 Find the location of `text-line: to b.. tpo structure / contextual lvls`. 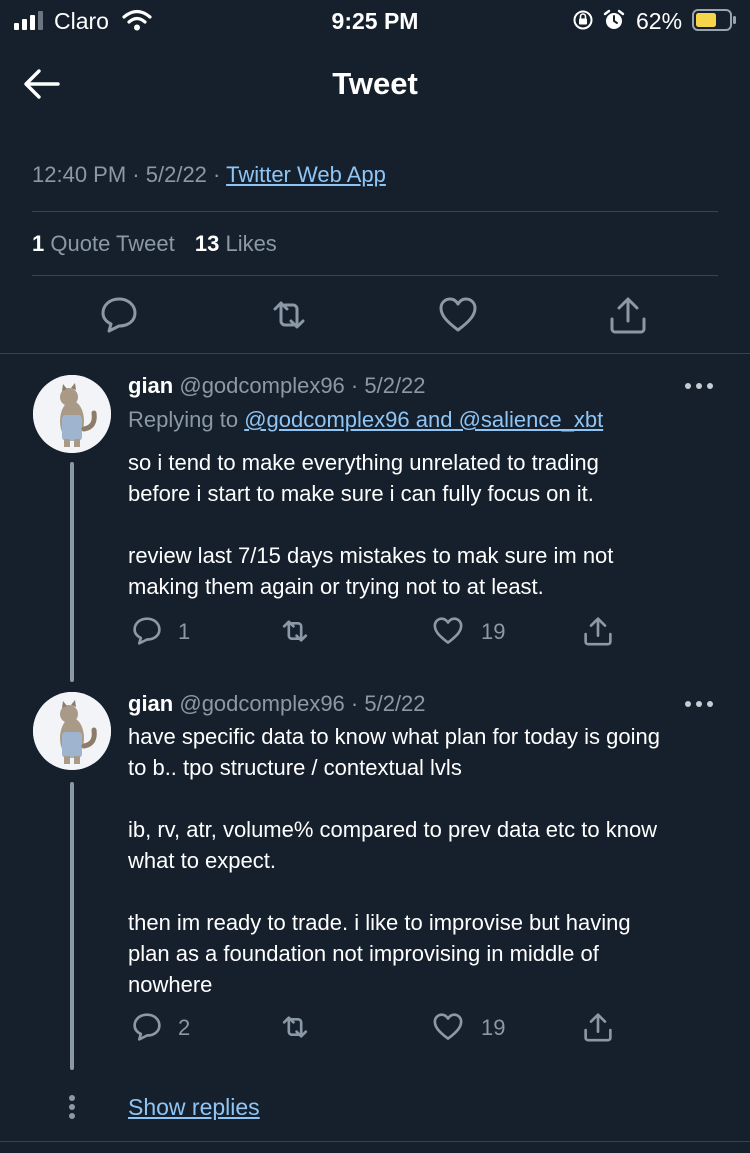

text-line: to b.. tpo structure / contextual lvls is located at coordinates (295, 767).